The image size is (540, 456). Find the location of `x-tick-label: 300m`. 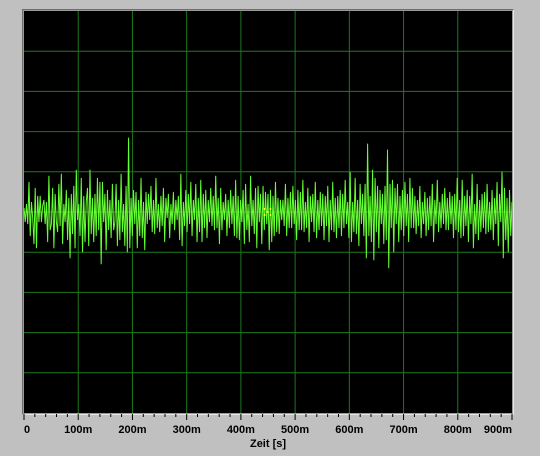

x-tick-label: 300m is located at coordinates (187, 430).